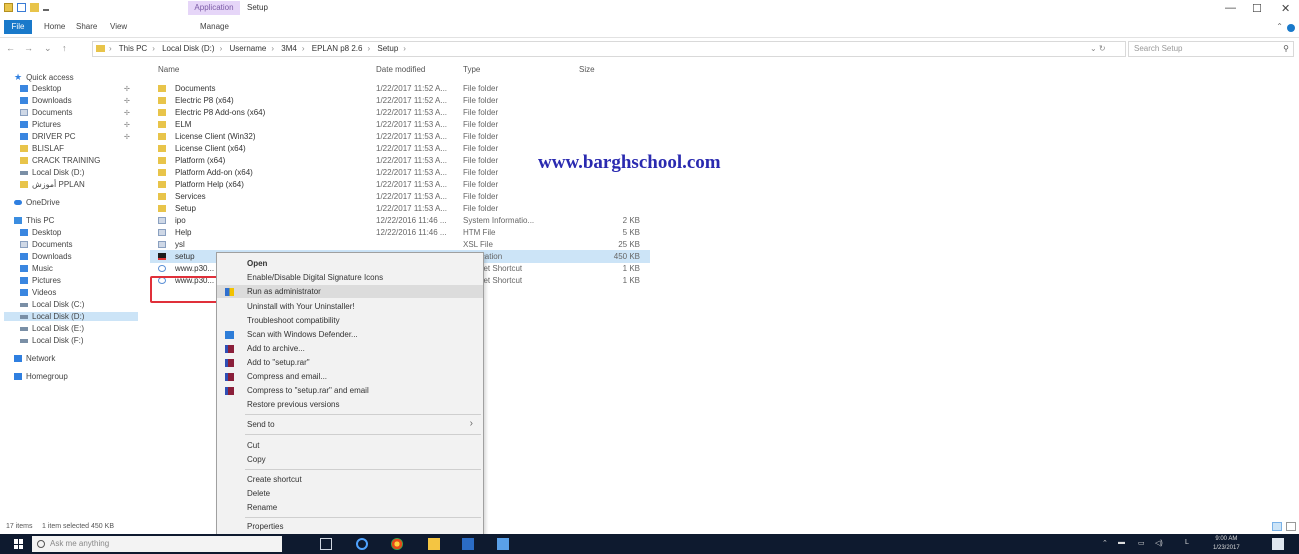  What do you see at coordinates (64, 48) in the screenshot?
I see `up-icon: ↑` at bounding box center [64, 48].